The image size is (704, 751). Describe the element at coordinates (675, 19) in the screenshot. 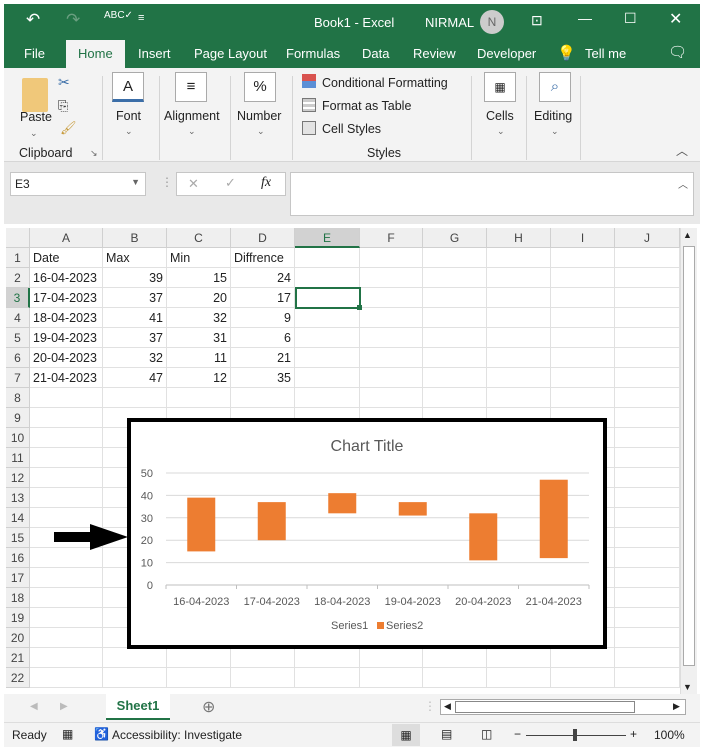

I see `close-button: ✕` at that location.